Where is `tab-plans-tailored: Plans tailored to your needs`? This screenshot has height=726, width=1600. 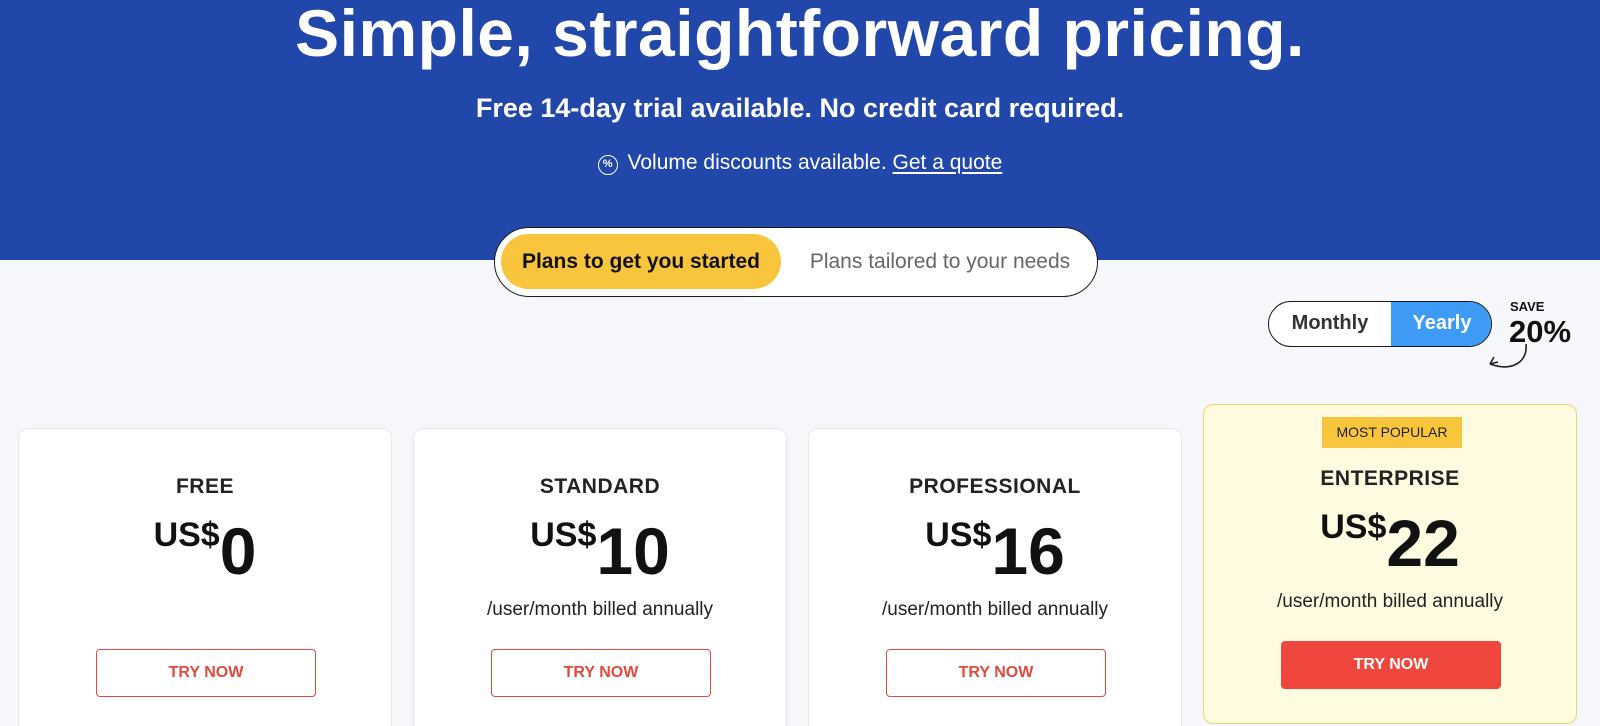 tab-plans-tailored: Plans tailored to your needs is located at coordinates (940, 261).